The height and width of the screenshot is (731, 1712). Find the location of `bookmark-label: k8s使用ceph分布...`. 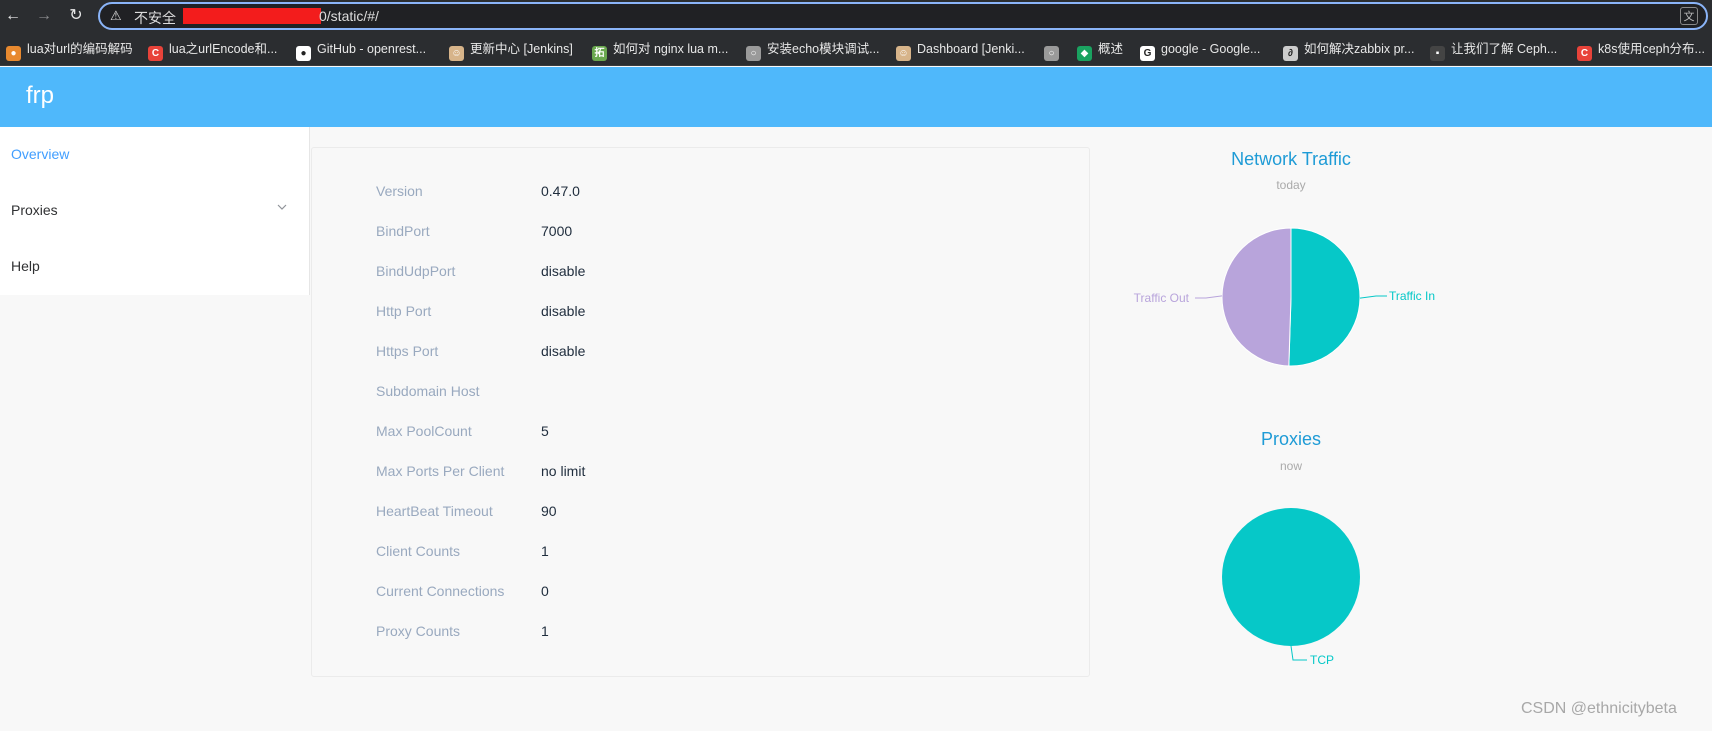

bookmark-label: k8s使用ceph分布... is located at coordinates (1651, 49).